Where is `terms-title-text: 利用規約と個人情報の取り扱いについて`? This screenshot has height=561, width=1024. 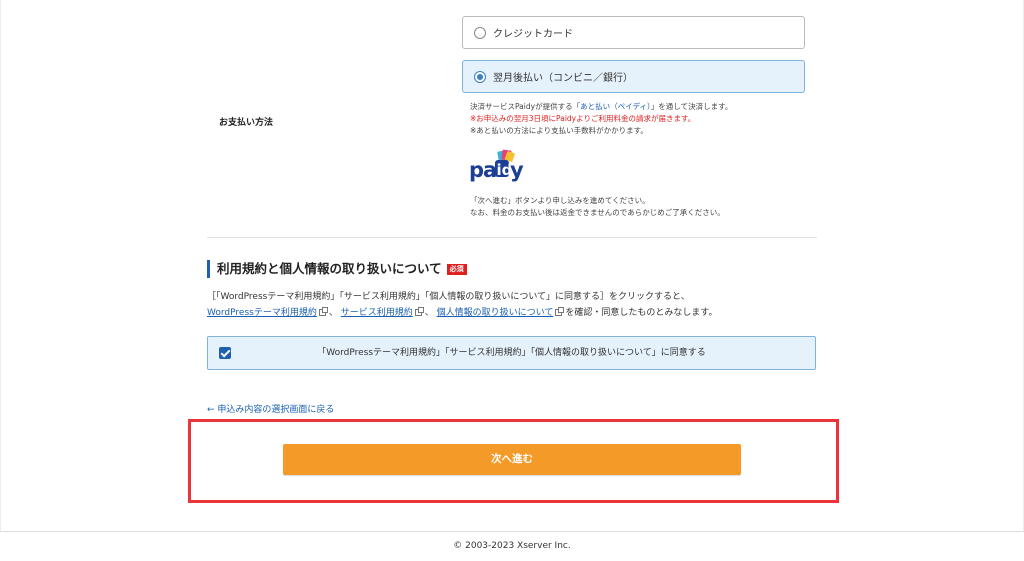 terms-title-text: 利用規約と個人情報の取り扱いについて is located at coordinates (329, 268).